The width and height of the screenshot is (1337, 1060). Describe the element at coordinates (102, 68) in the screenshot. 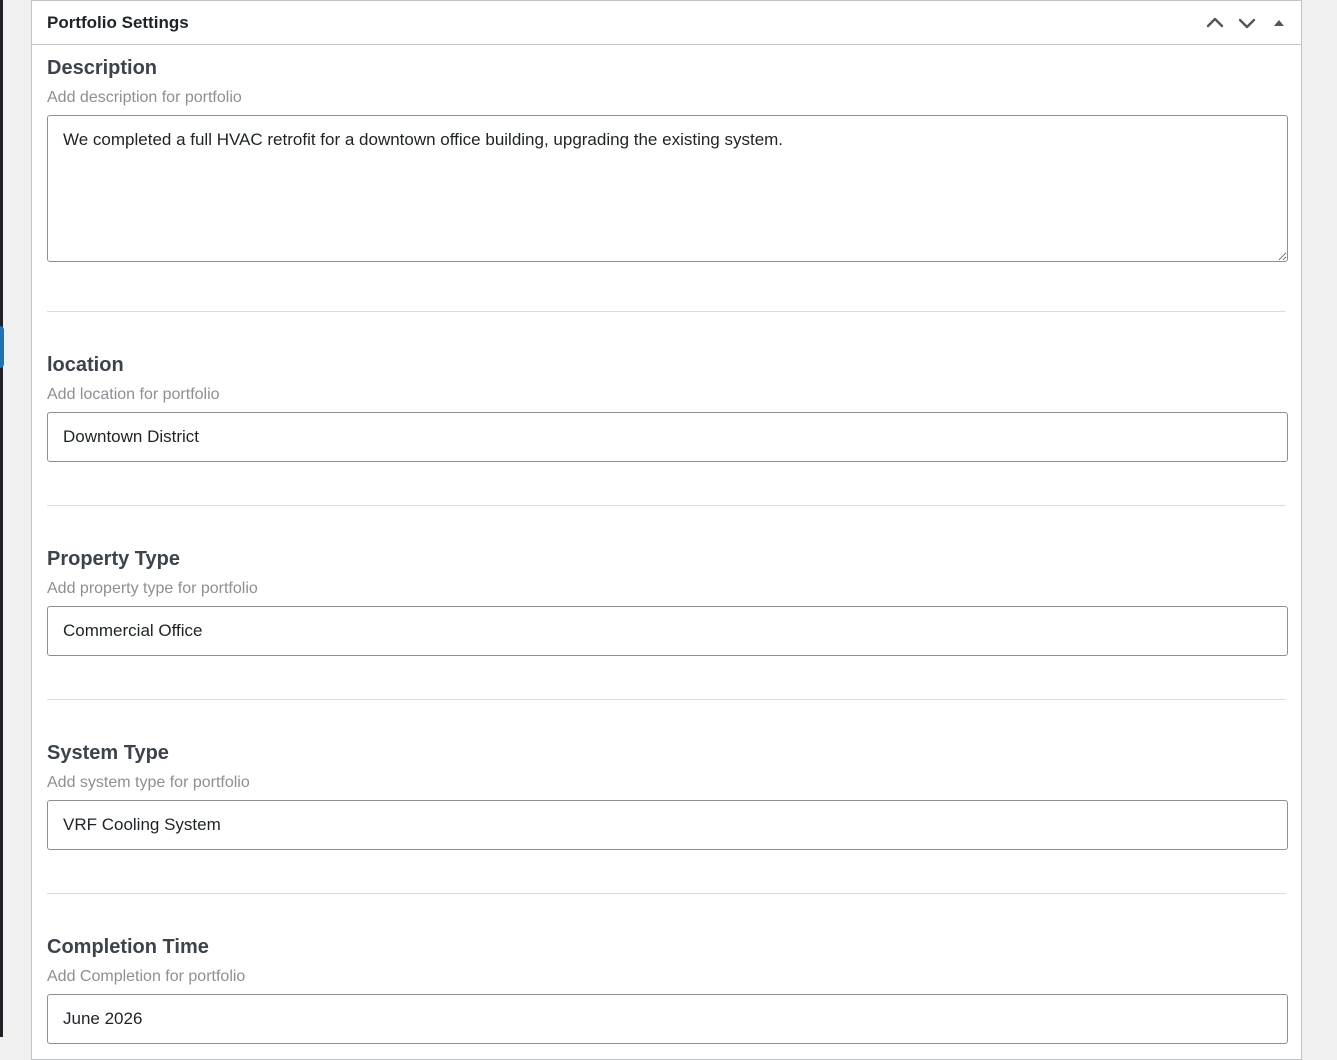

I see `description-label: Description` at that location.